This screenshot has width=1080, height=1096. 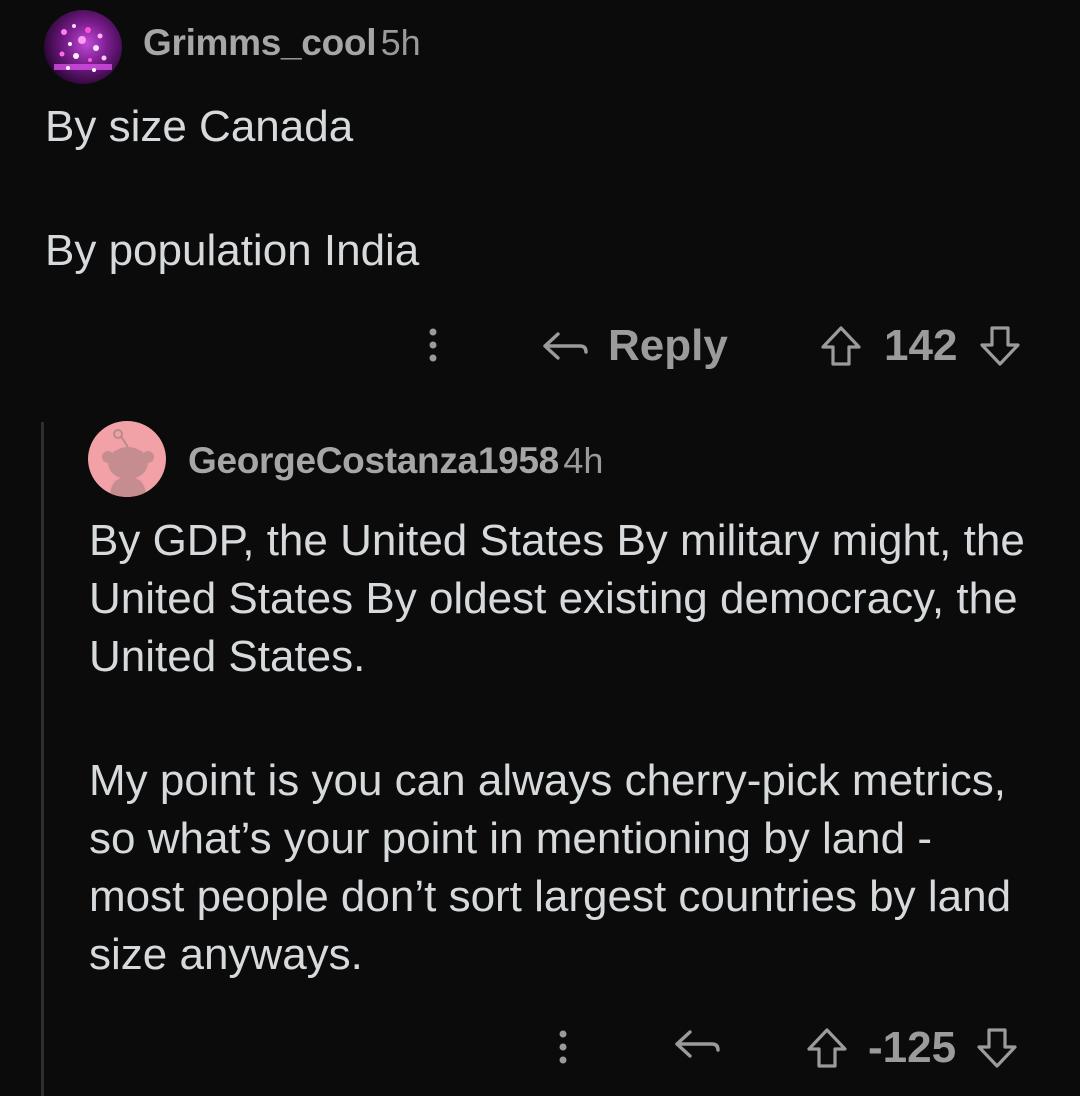 What do you see at coordinates (199, 126) in the screenshot?
I see `comment-paragraph: By size Canada` at bounding box center [199, 126].